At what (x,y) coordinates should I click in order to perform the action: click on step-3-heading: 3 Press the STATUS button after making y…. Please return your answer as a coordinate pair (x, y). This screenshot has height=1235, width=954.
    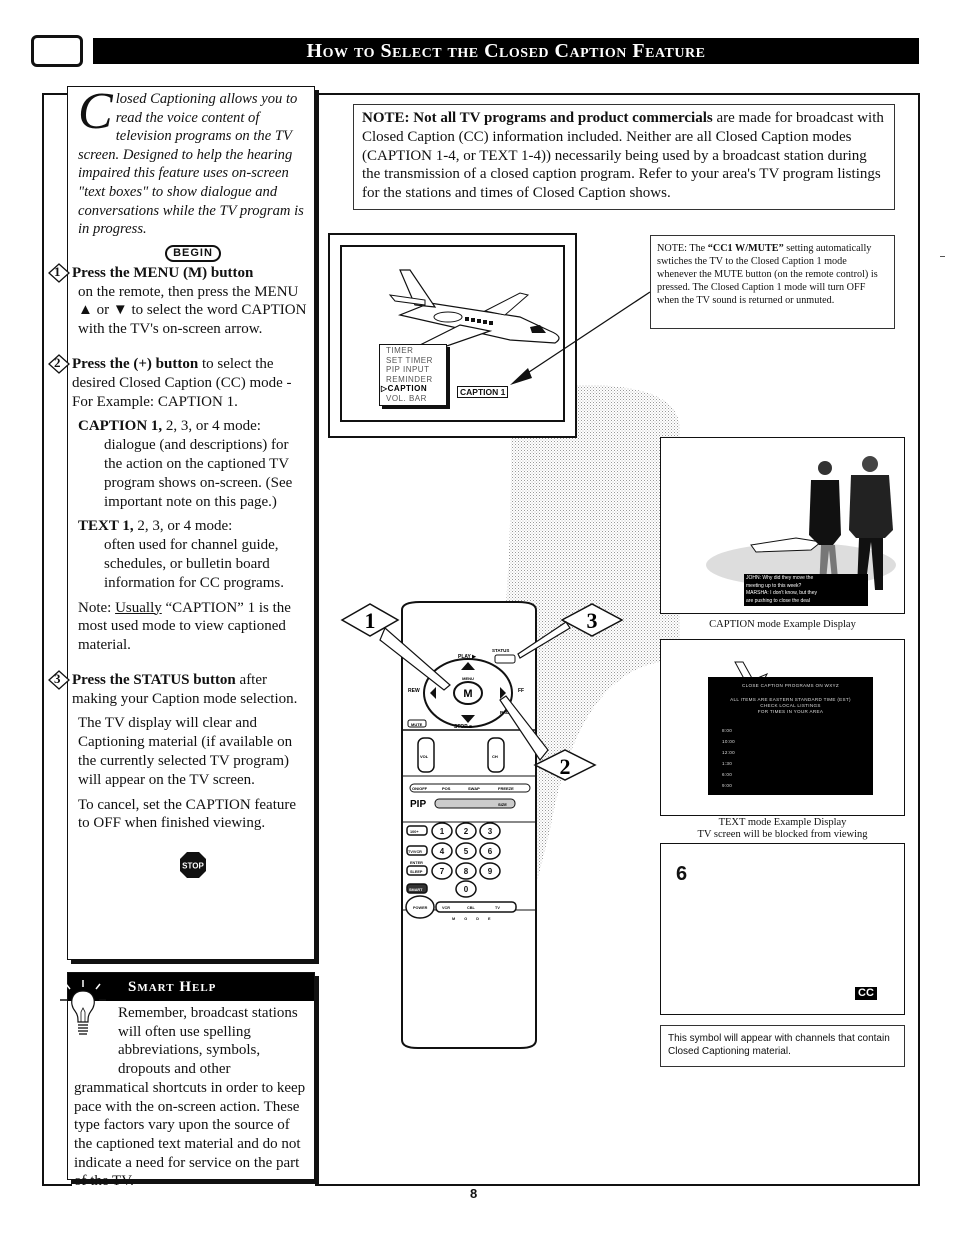
    Looking at the image, I should click on (178, 689).